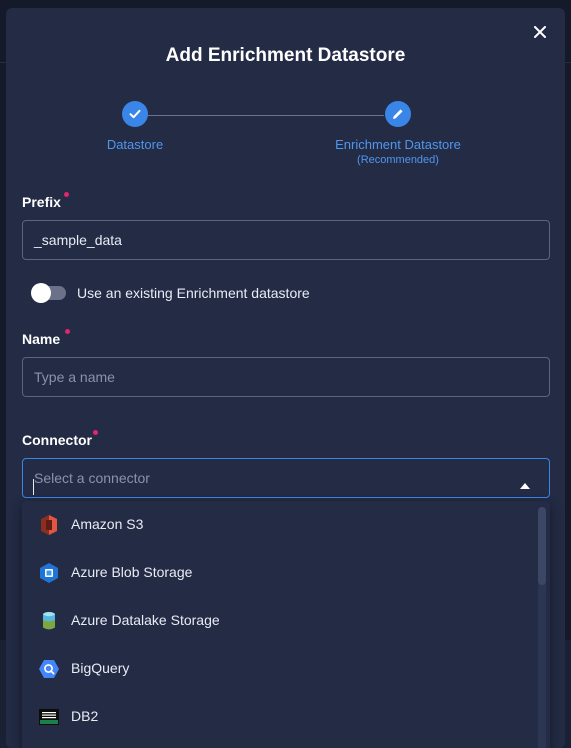 The height and width of the screenshot is (748, 571). I want to click on text-caret, so click(33, 487).